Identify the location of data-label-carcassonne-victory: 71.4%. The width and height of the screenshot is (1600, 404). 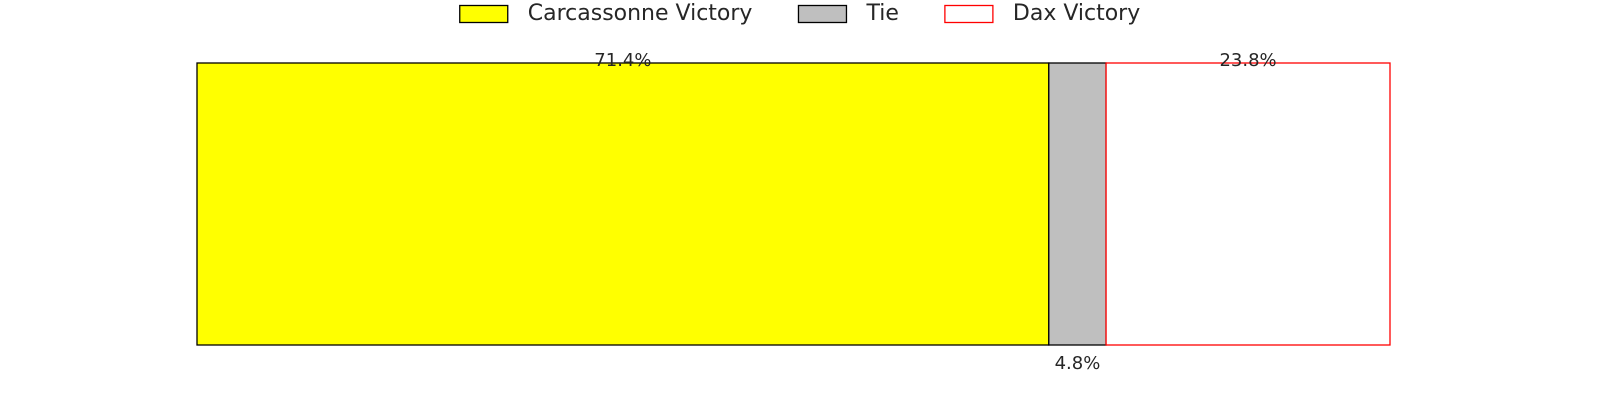
(622, 60).